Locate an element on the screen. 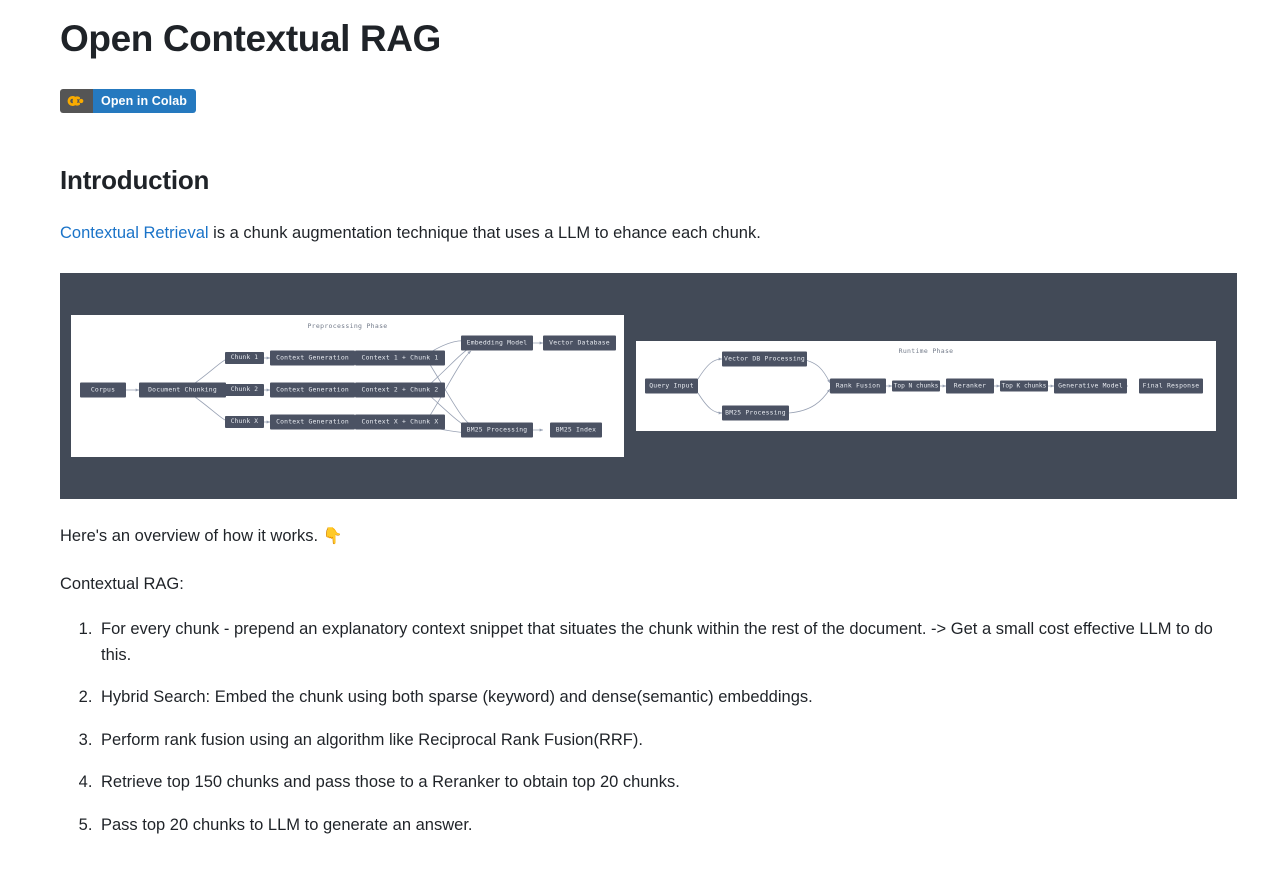 This screenshot has width=1280, height=872. edge-label-top-n-chunks: Top N chunks is located at coordinates (916, 386).